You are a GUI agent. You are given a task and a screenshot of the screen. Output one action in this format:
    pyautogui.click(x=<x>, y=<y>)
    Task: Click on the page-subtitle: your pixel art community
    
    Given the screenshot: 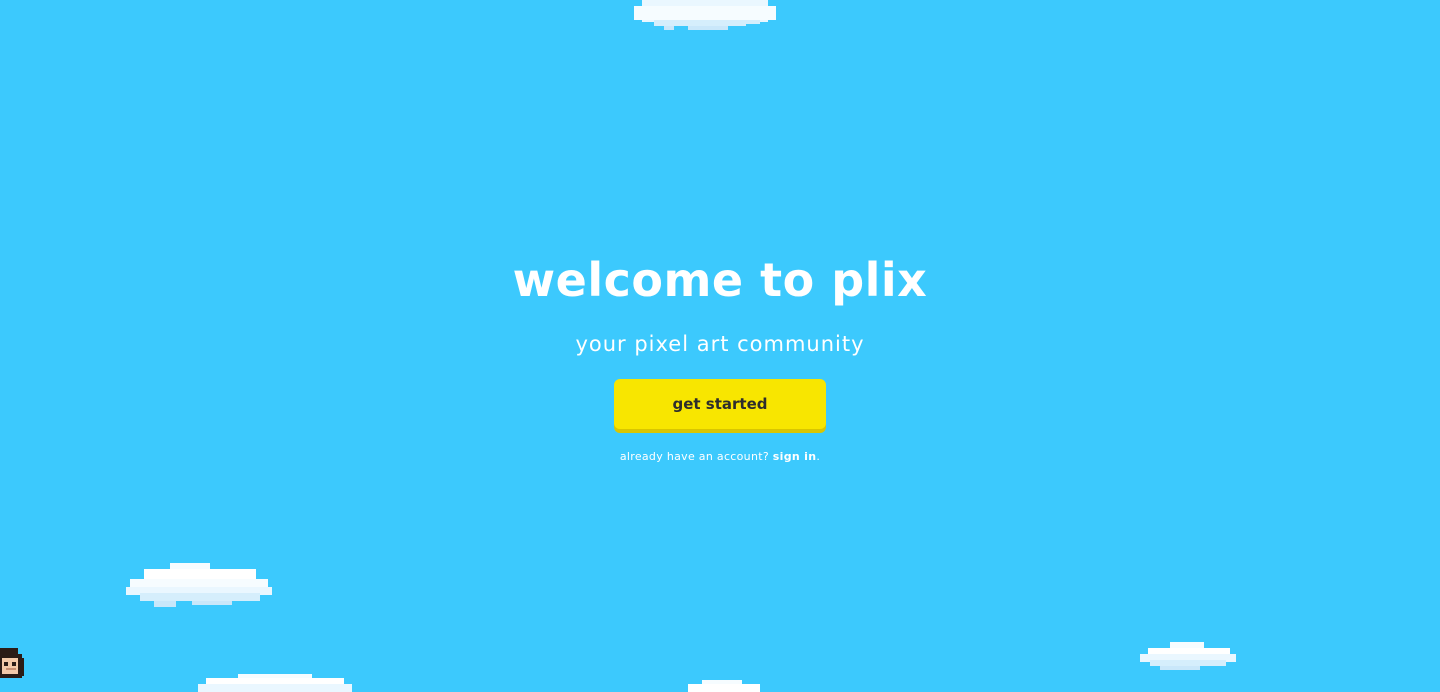 What is the action you would take?
    pyautogui.click(x=720, y=344)
    